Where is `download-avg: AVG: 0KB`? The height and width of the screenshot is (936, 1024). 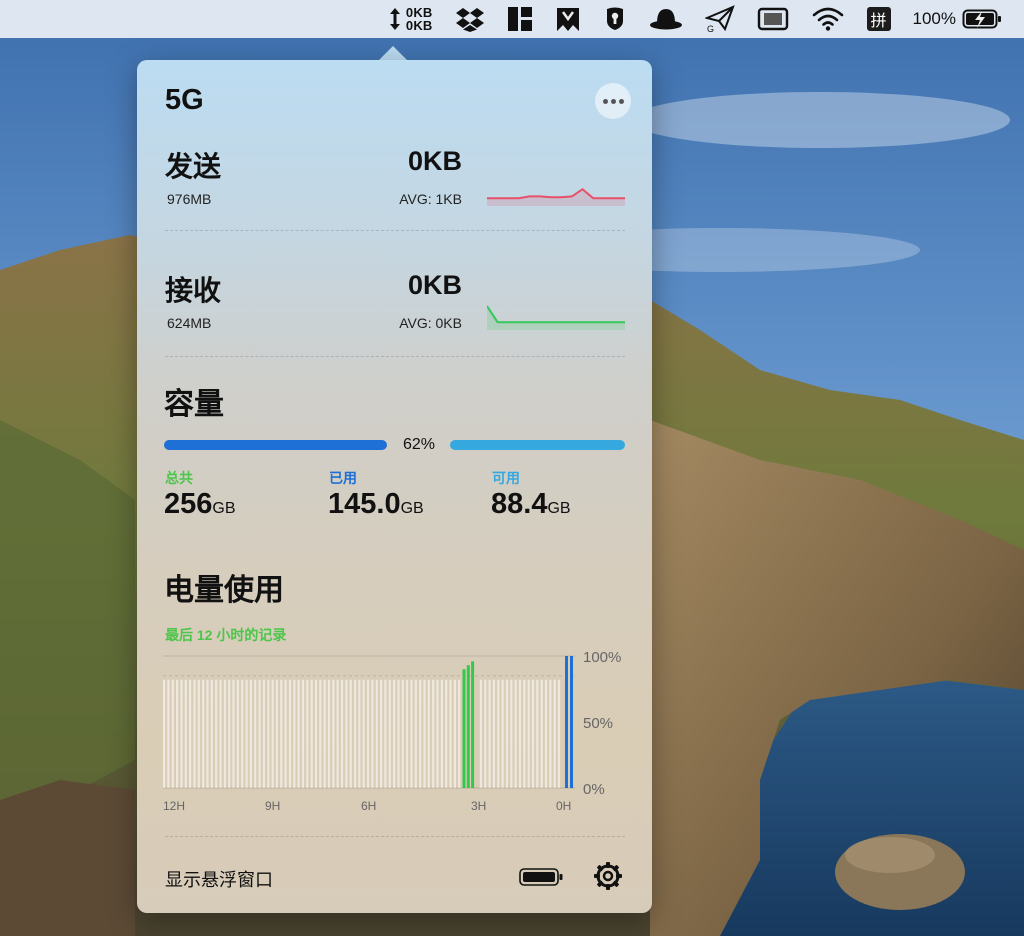
download-avg: AVG: 0KB is located at coordinates (430, 323).